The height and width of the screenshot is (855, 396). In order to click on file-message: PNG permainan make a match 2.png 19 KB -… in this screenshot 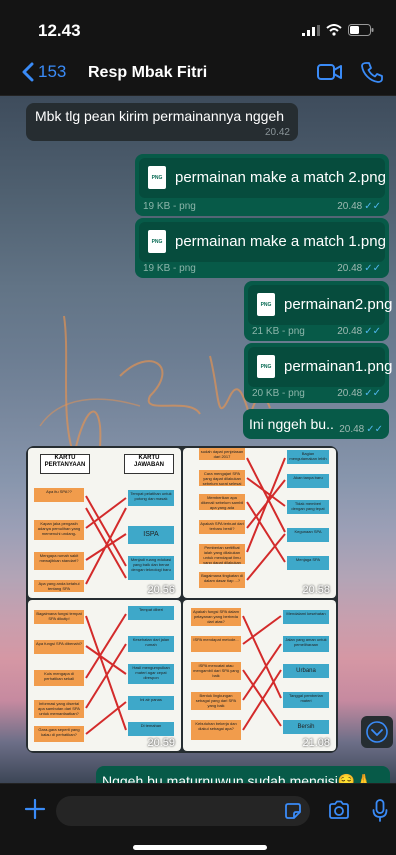, I will do `click(262, 185)`.